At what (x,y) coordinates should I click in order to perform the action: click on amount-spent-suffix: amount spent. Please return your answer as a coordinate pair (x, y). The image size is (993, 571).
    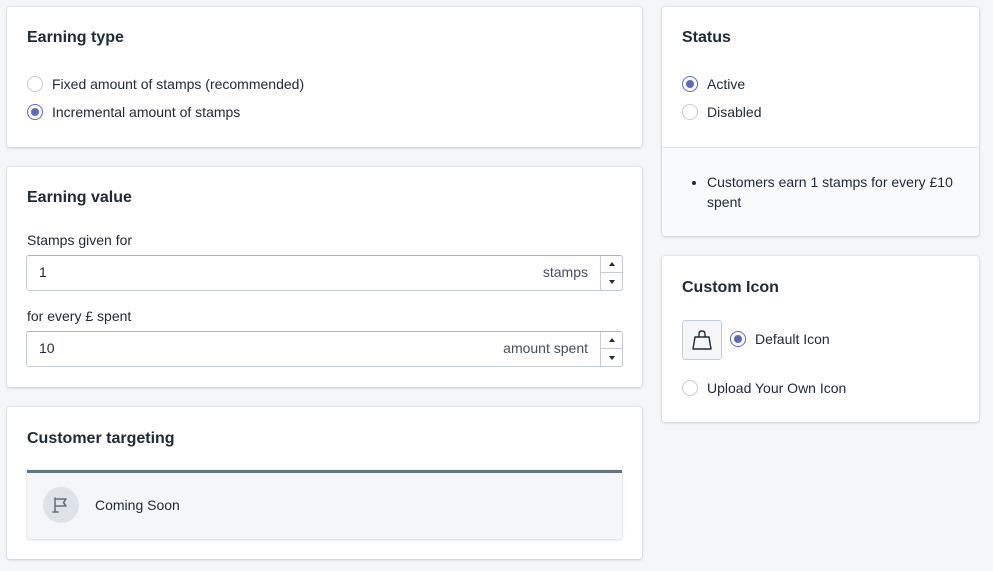
    Looking at the image, I should click on (545, 348).